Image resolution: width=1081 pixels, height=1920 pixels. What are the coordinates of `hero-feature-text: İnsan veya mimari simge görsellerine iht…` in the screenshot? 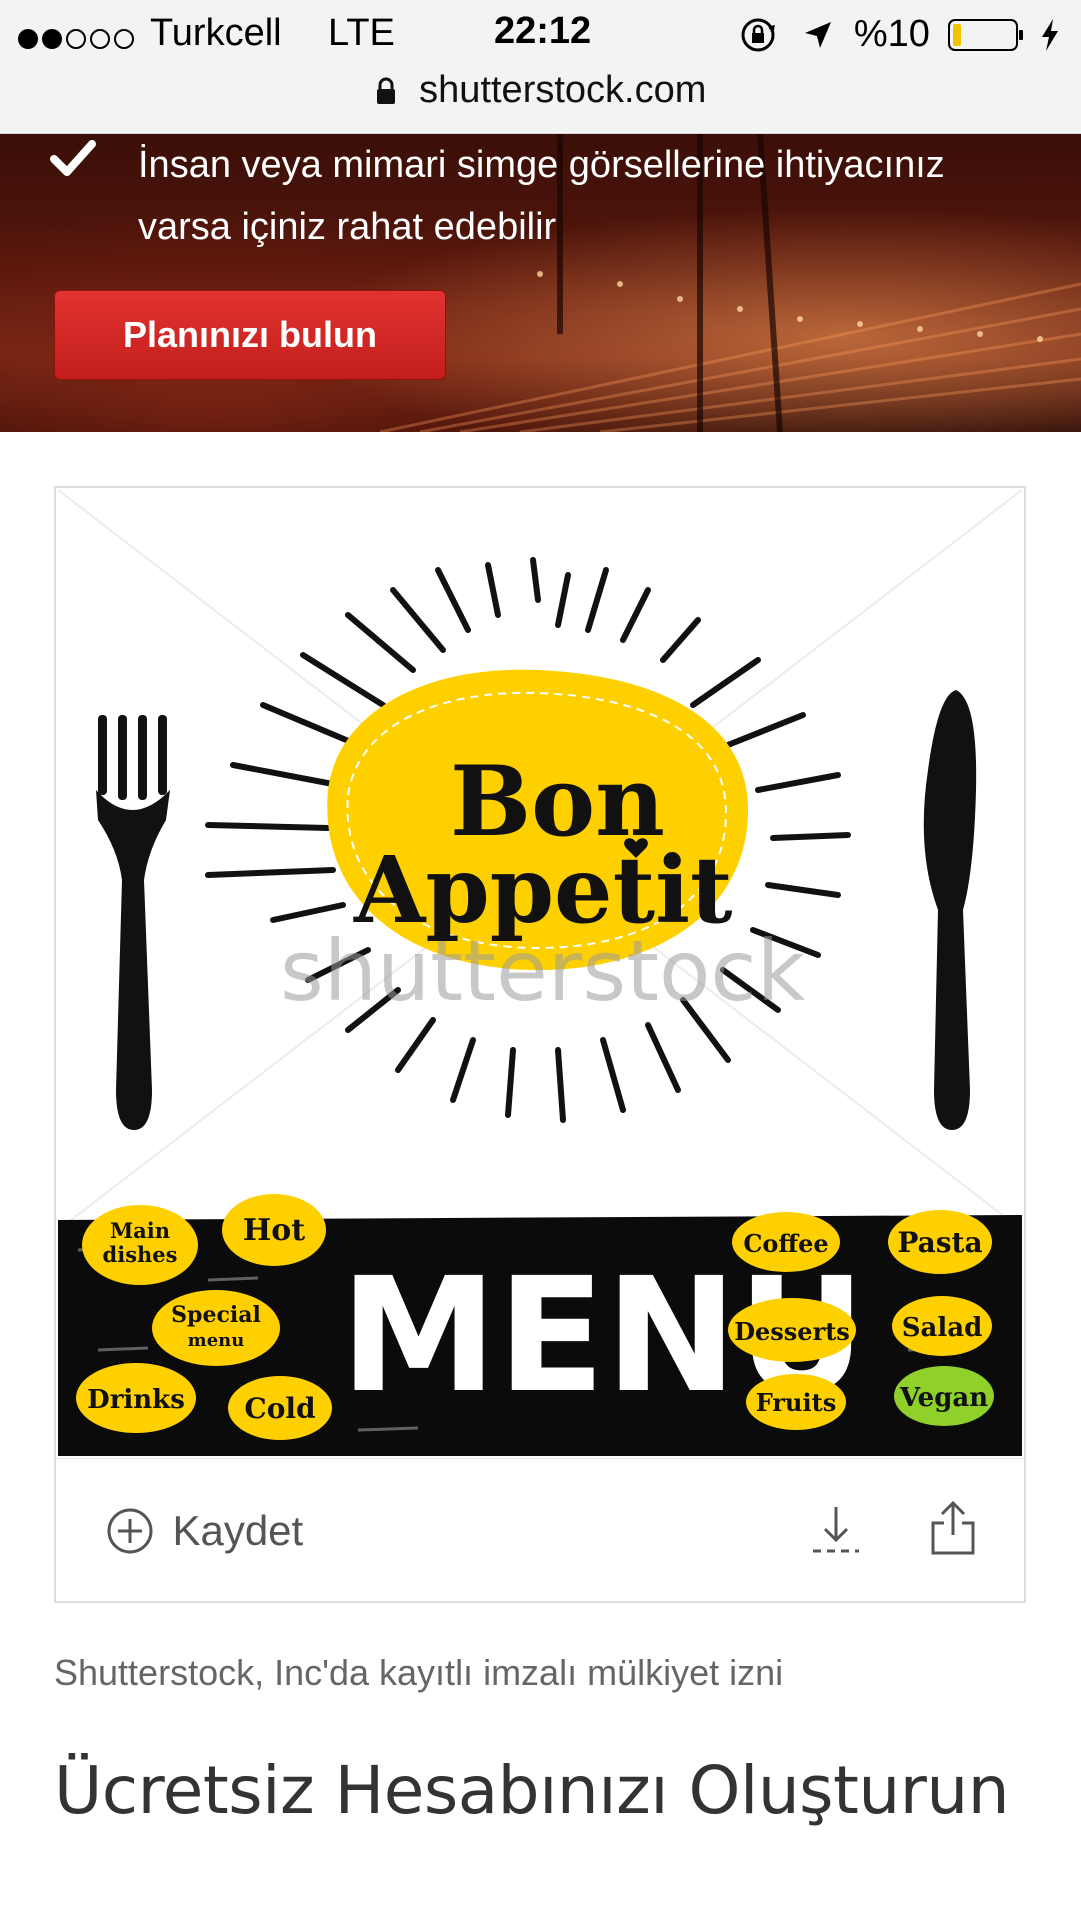 It's located at (541, 196).